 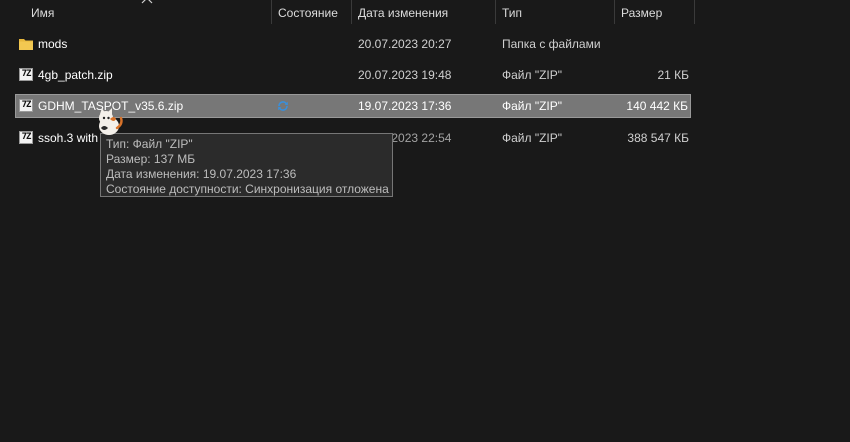 I want to click on column-header-modified: Дата изменения, so click(x=423, y=12).